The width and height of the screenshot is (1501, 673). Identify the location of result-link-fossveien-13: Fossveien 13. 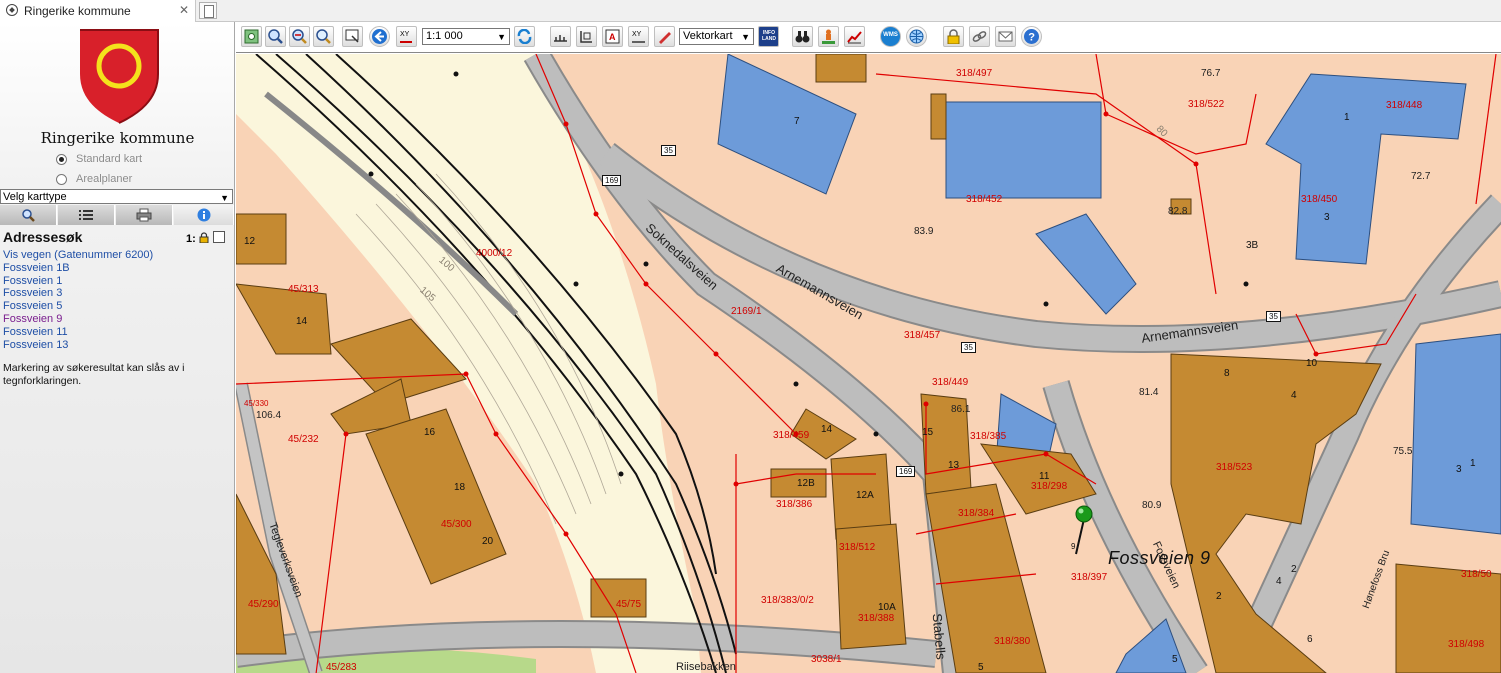
(117, 345).